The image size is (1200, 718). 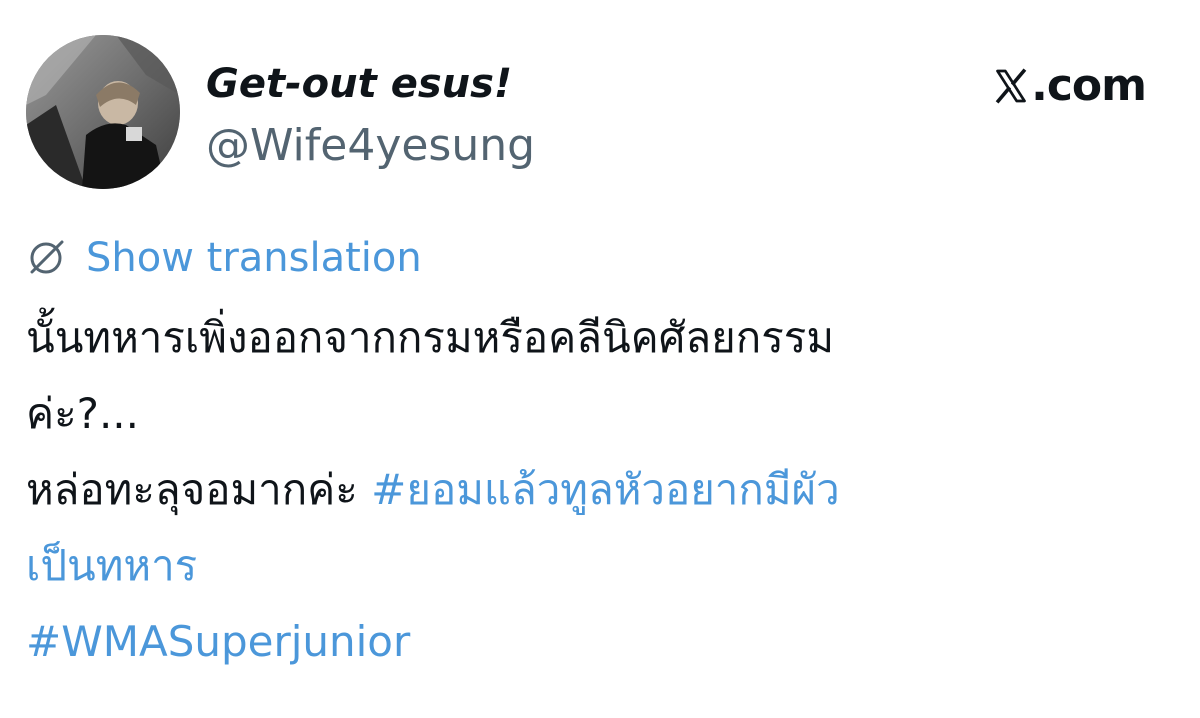 I want to click on avatar, so click(x=103, y=112).